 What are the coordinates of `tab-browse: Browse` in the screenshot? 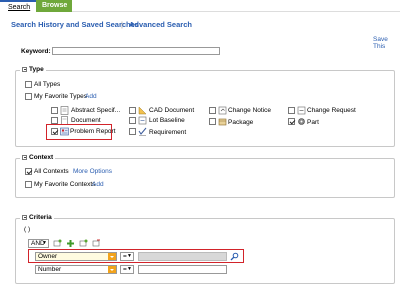 It's located at (54, 6).